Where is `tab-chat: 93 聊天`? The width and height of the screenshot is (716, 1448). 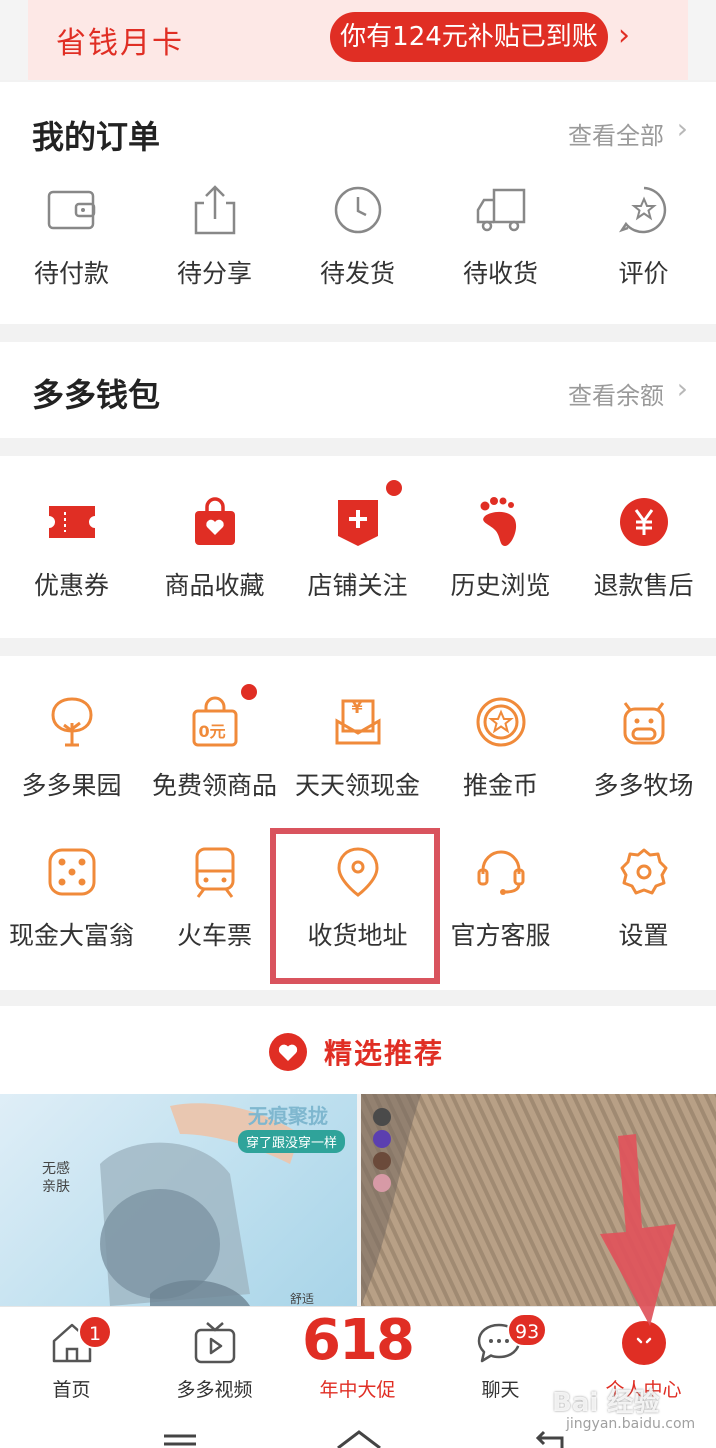 tab-chat: 93 聊天 is located at coordinates (500, 1356).